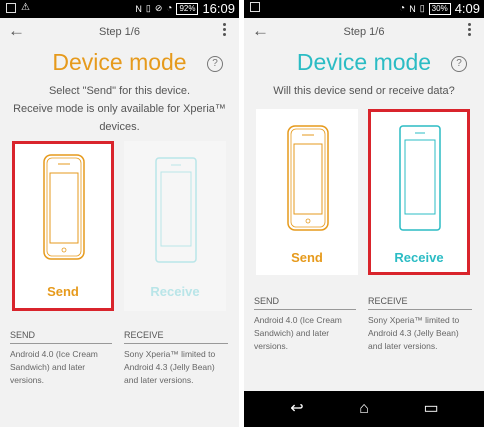  What do you see at coordinates (63, 226) in the screenshot?
I see `send-highlight-box` at bounding box center [63, 226].